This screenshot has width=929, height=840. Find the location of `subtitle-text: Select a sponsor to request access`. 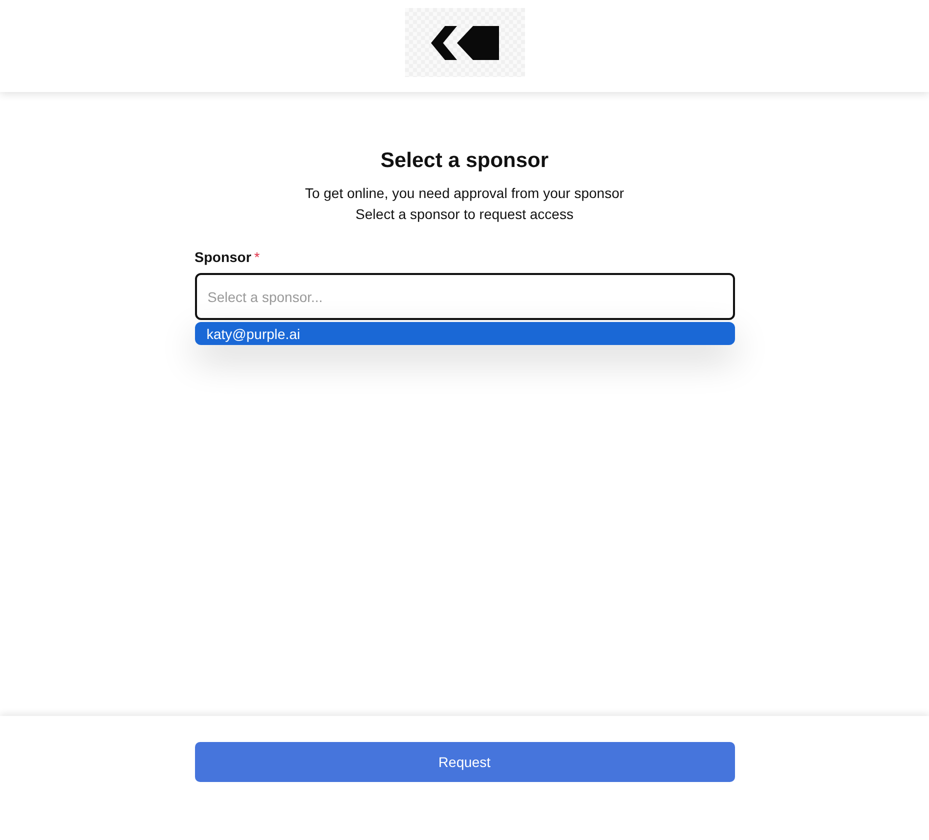

subtitle-text: Select a sponsor to request access is located at coordinates (465, 214).